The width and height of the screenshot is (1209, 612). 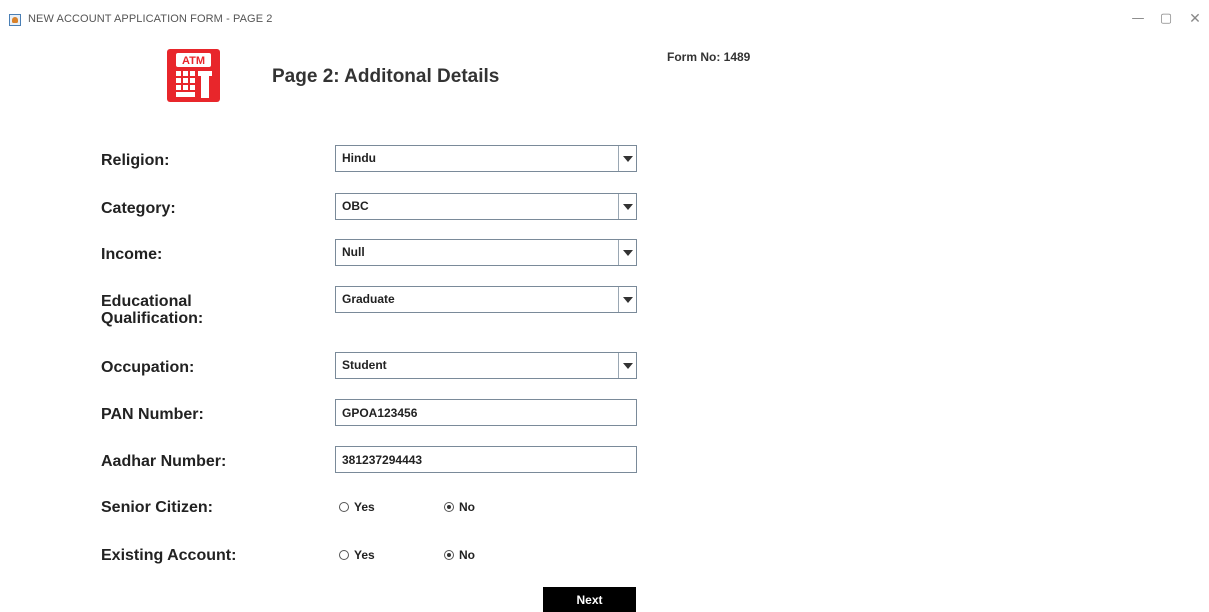 What do you see at coordinates (1166, 19) in the screenshot?
I see `maximize-button: ▢` at bounding box center [1166, 19].